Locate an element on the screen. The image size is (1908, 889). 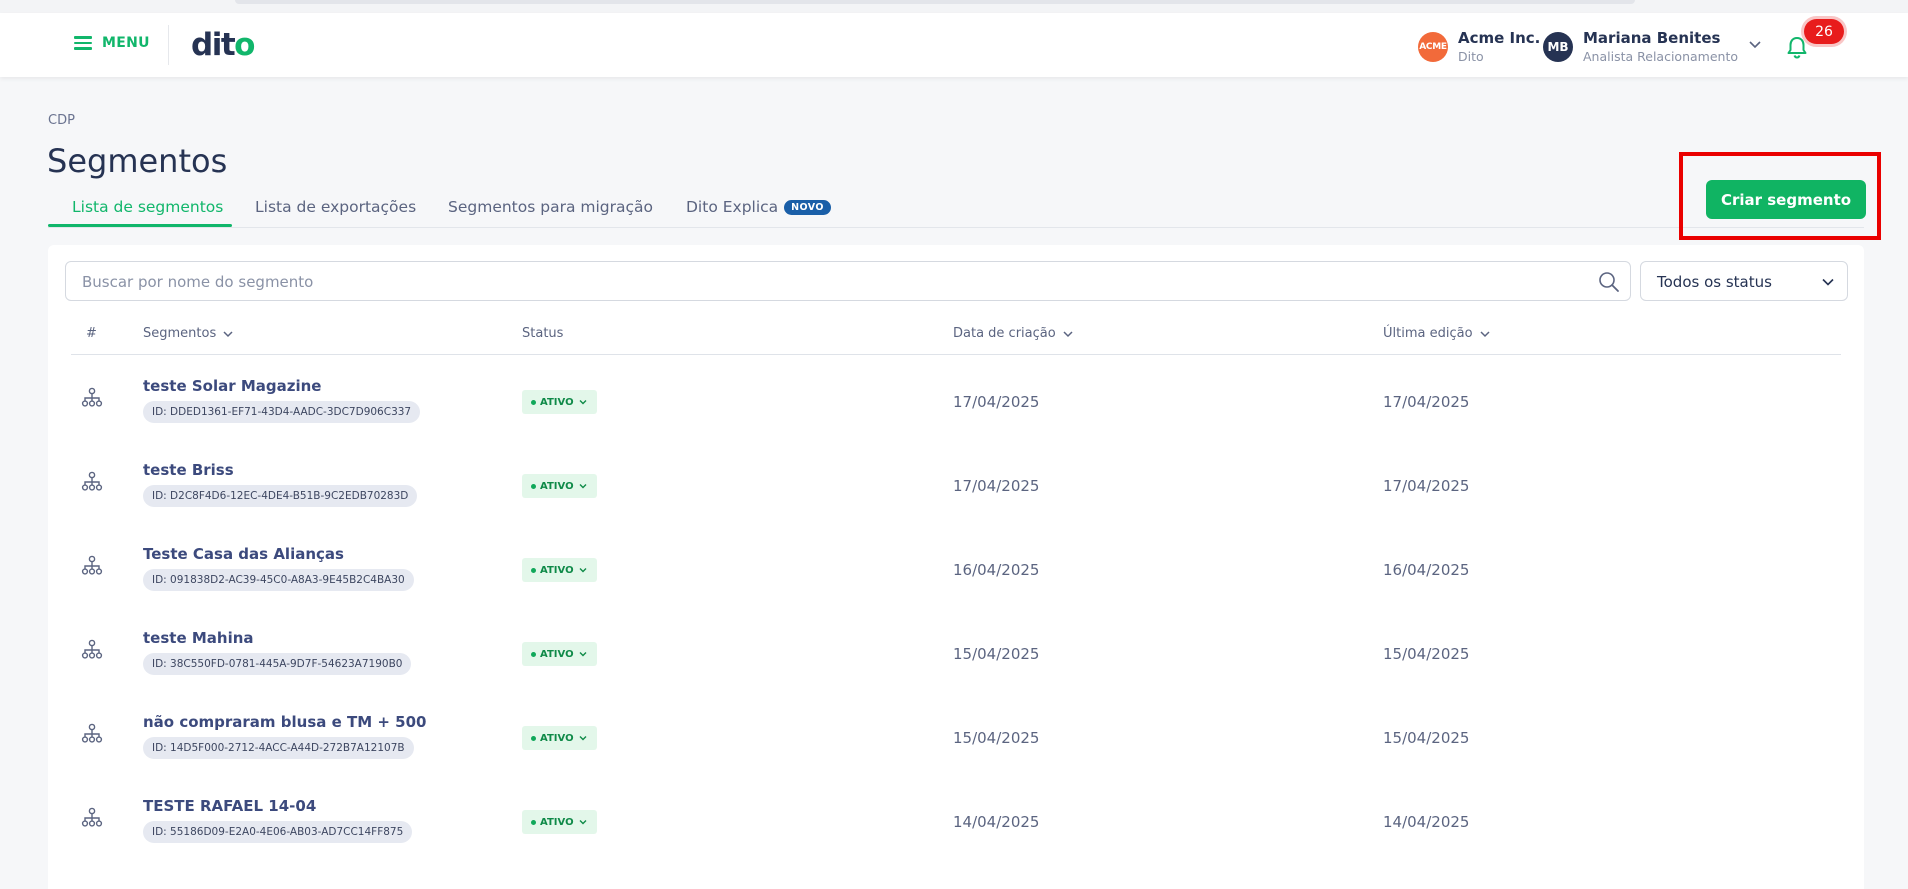
avatar: MB is located at coordinates (1558, 46).